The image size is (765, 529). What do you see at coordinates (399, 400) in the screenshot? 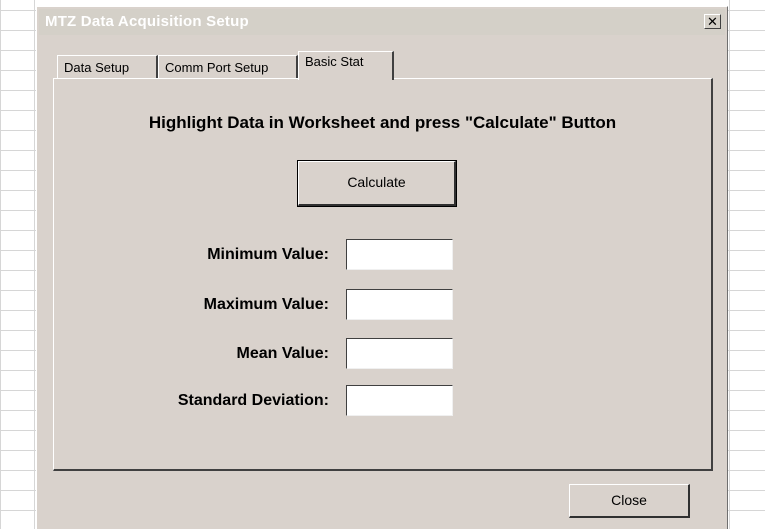
I see `standard-deviation-field` at bounding box center [399, 400].